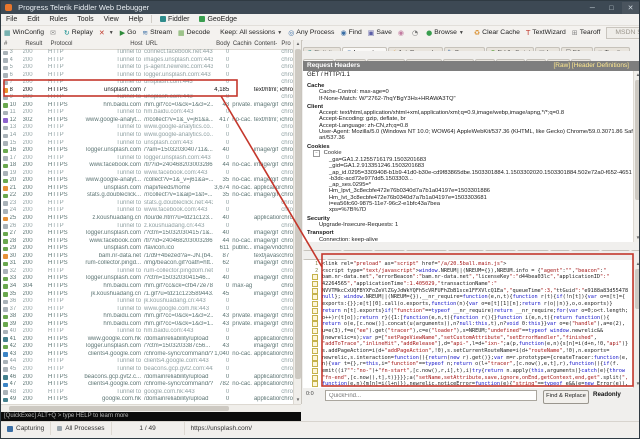  I want to click on session-list-horizontal-scrollbar, so click(151, 408).